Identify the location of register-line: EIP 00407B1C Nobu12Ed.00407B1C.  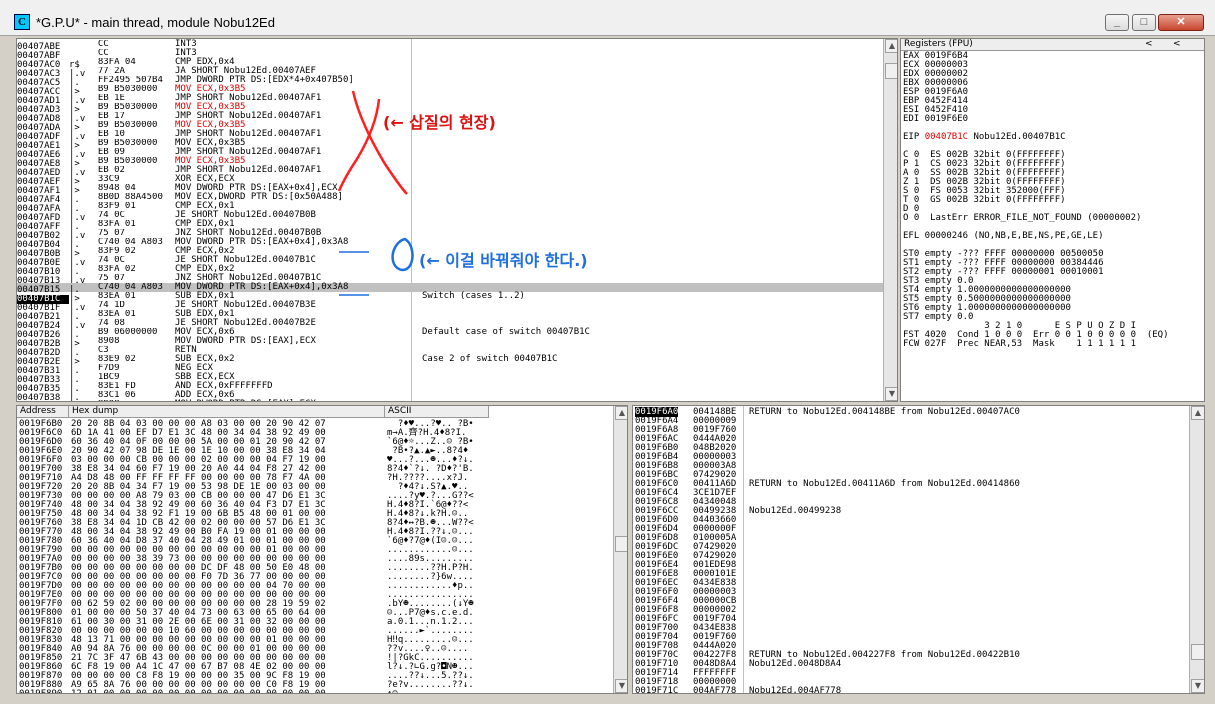
(1053, 137).